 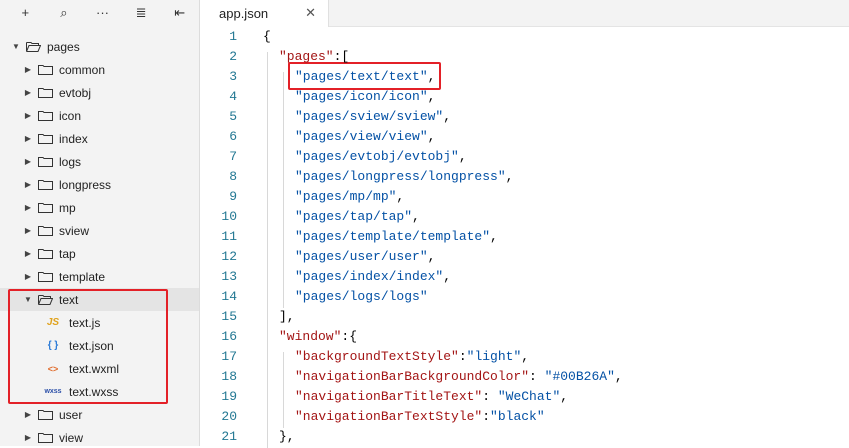 I want to click on string-token: "pages/longpress/longpress", so click(x=400, y=176).